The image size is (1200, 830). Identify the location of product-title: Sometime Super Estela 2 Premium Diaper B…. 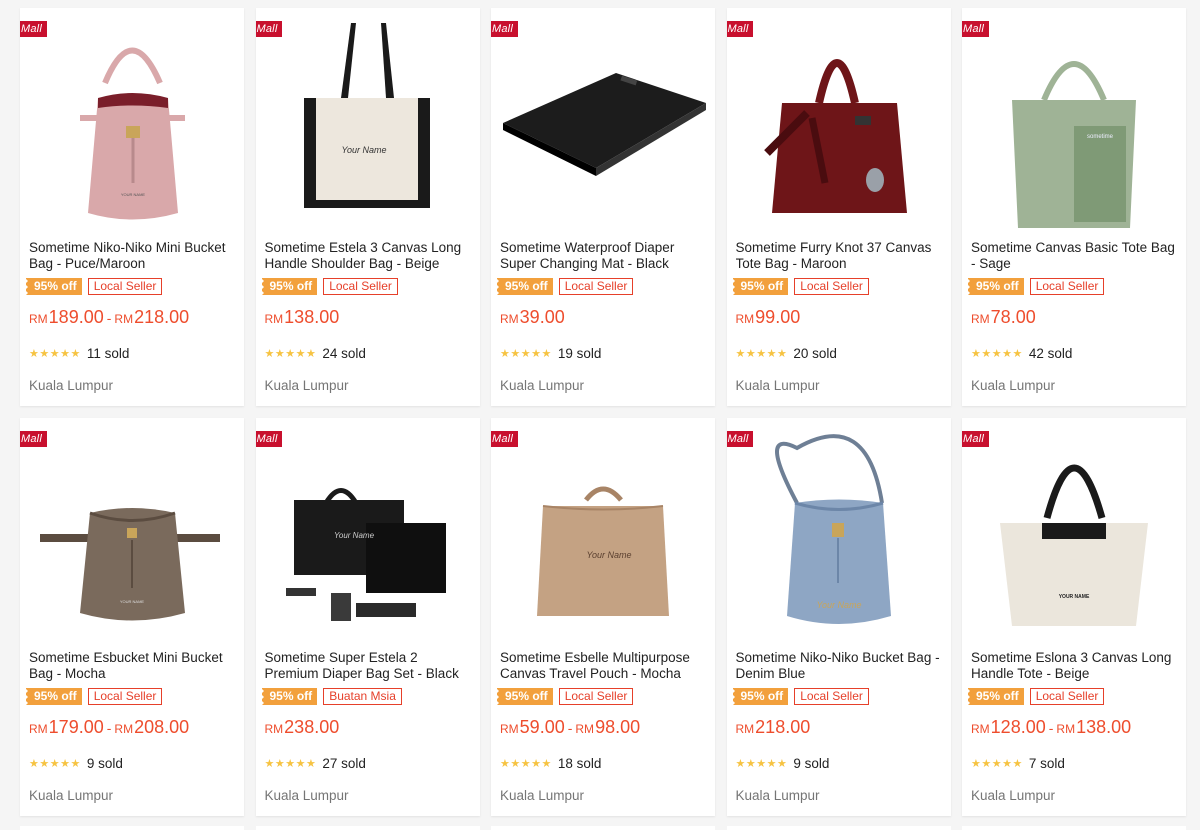
(368, 666).